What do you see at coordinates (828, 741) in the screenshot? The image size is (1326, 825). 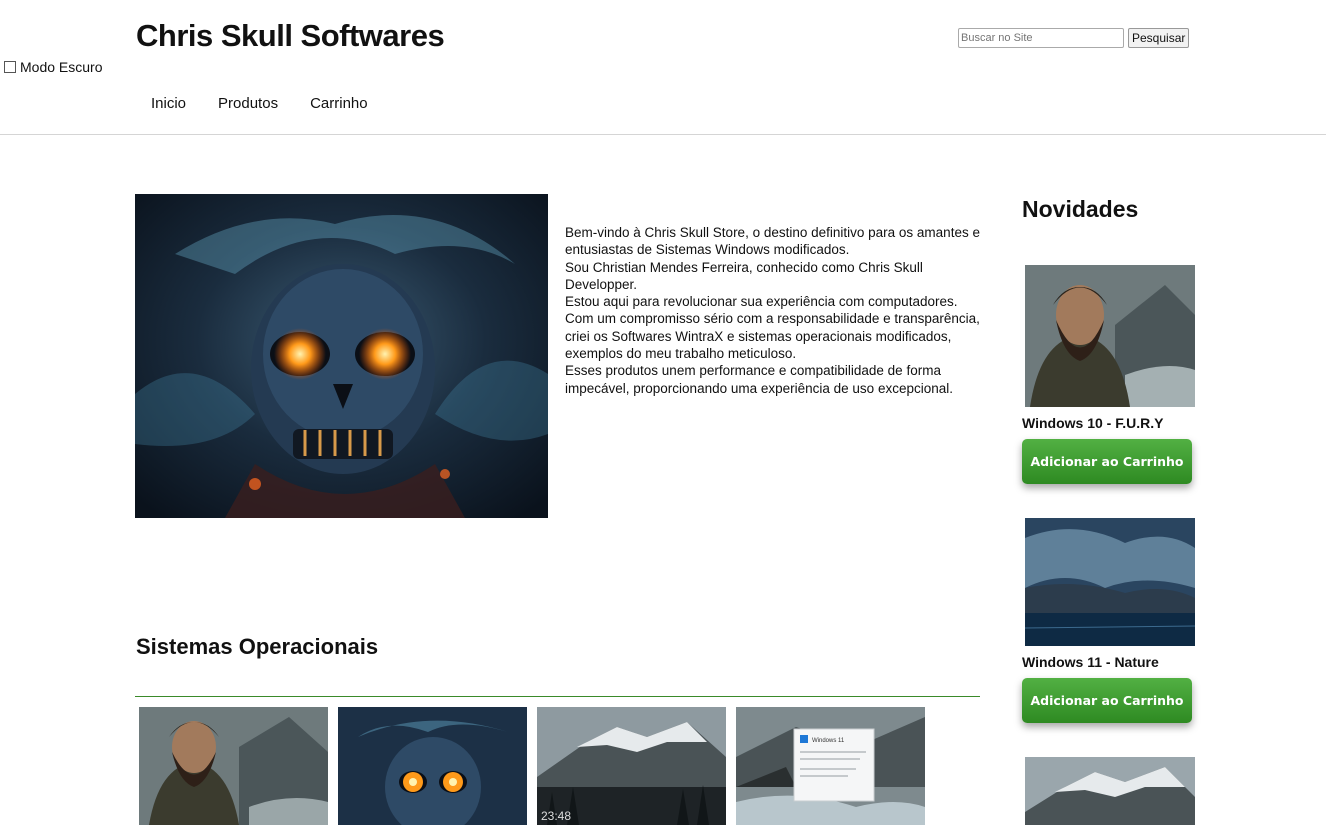 I see `windows-badge-text: Windows 11` at bounding box center [828, 741].